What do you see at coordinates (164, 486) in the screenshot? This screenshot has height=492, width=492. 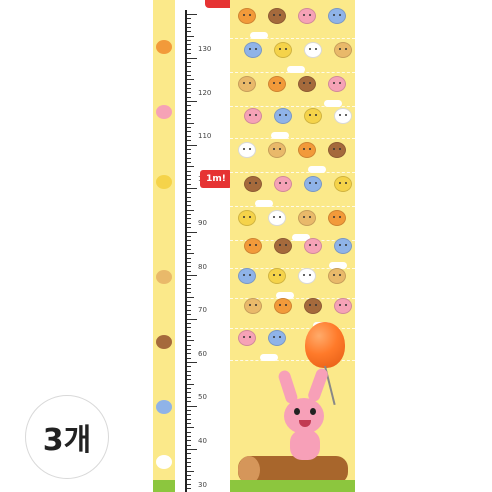 I see `left-grass` at bounding box center [164, 486].